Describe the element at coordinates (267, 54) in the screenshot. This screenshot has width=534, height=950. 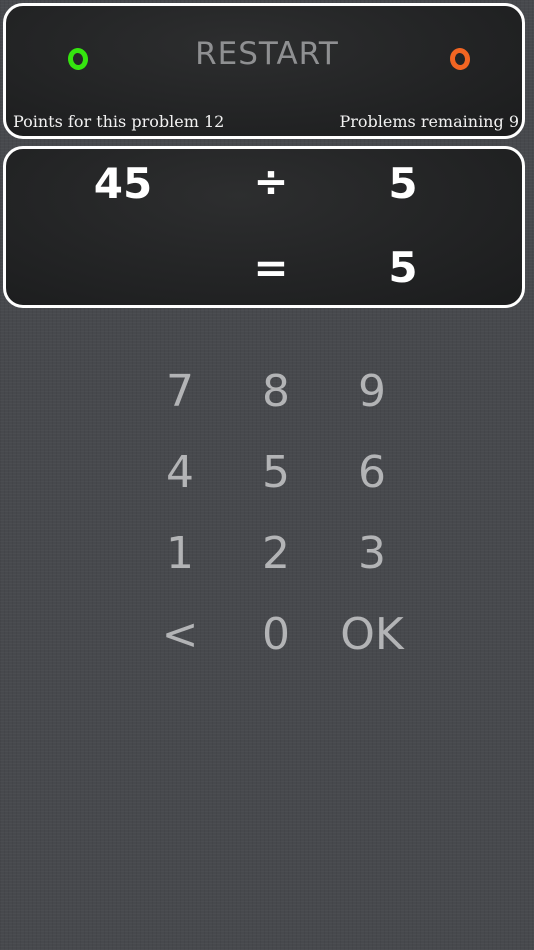
I see `restart-button: RESTART` at that location.